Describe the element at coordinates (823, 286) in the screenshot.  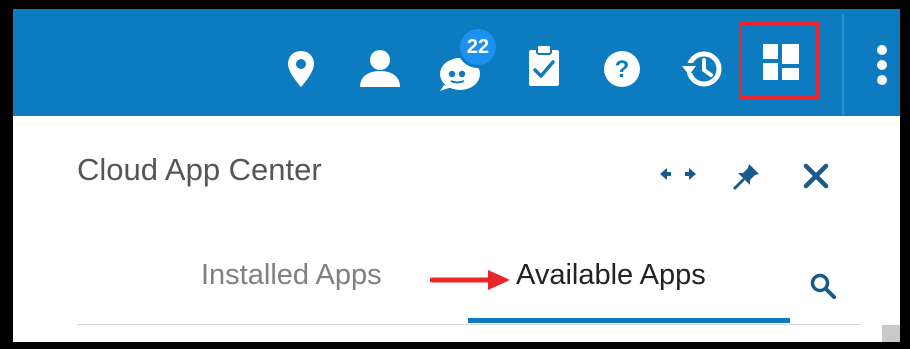
I see `search-icon` at that location.